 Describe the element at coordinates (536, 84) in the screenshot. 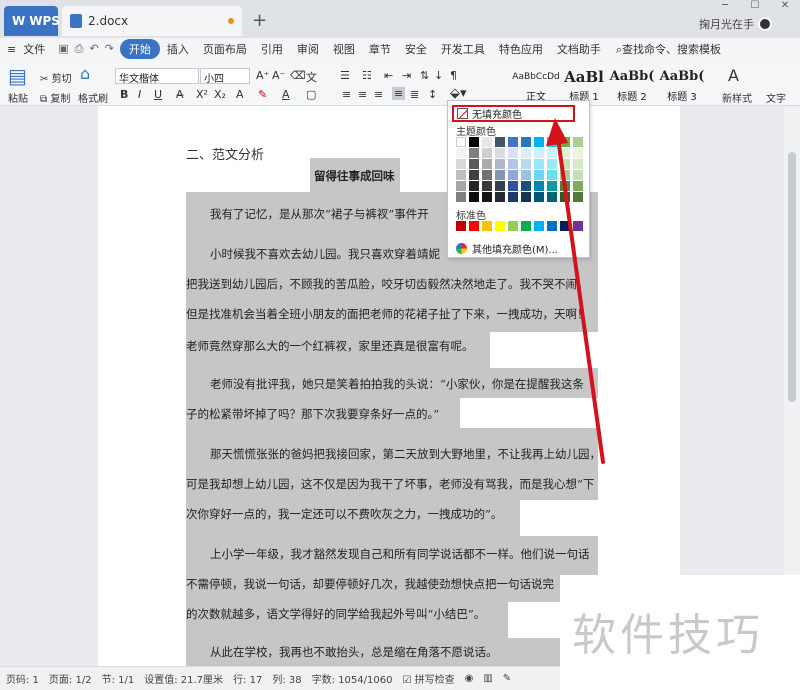

I see `style-normal: AaBbCcDd 正文` at that location.